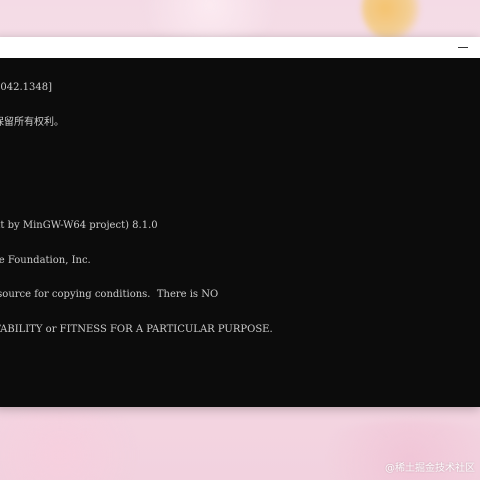 The width and height of the screenshot is (480, 480). Describe the element at coordinates (45, 260) in the screenshot. I see `console-line: re Foundation, Inc.` at that location.